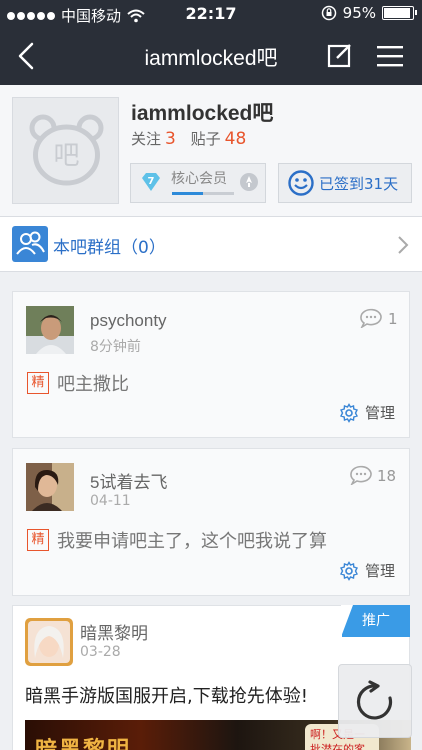 This screenshot has width=422, height=750. I want to click on member-level-card: 7 核心会员, so click(198, 183).